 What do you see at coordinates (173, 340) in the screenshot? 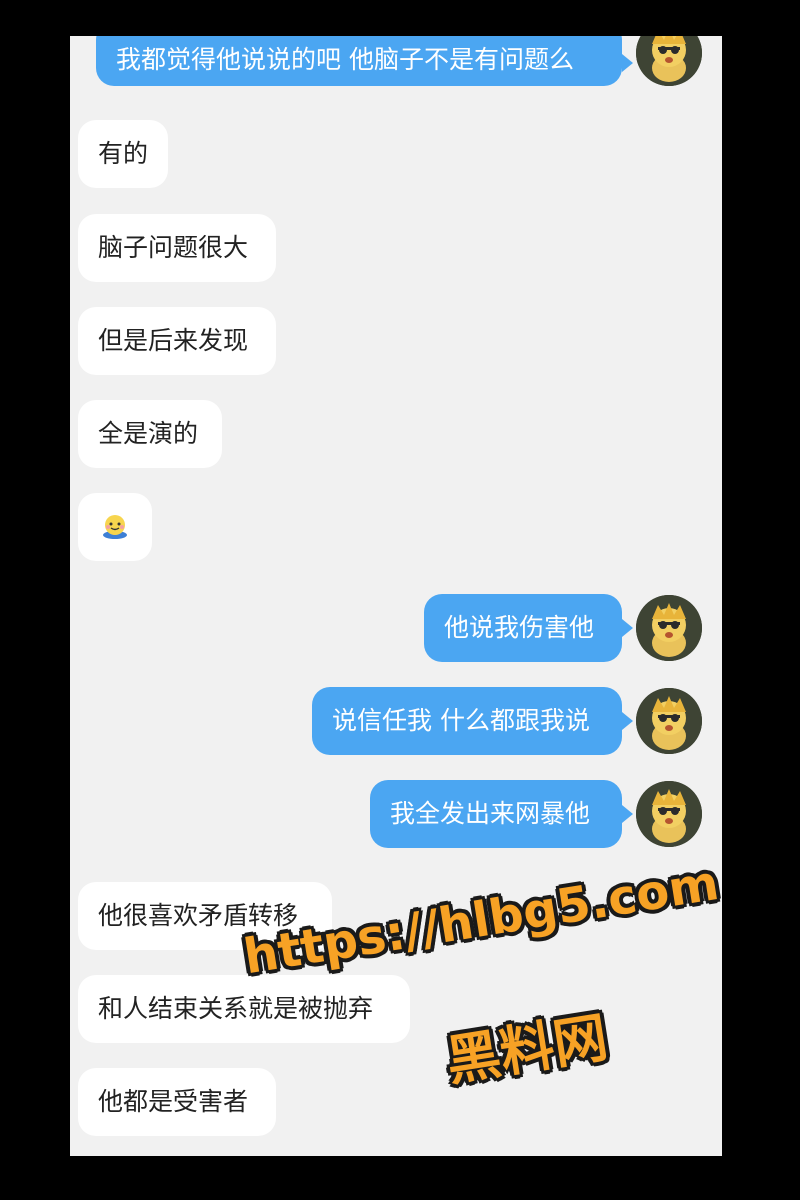
I see `message-text: 但是后来发现` at bounding box center [173, 340].